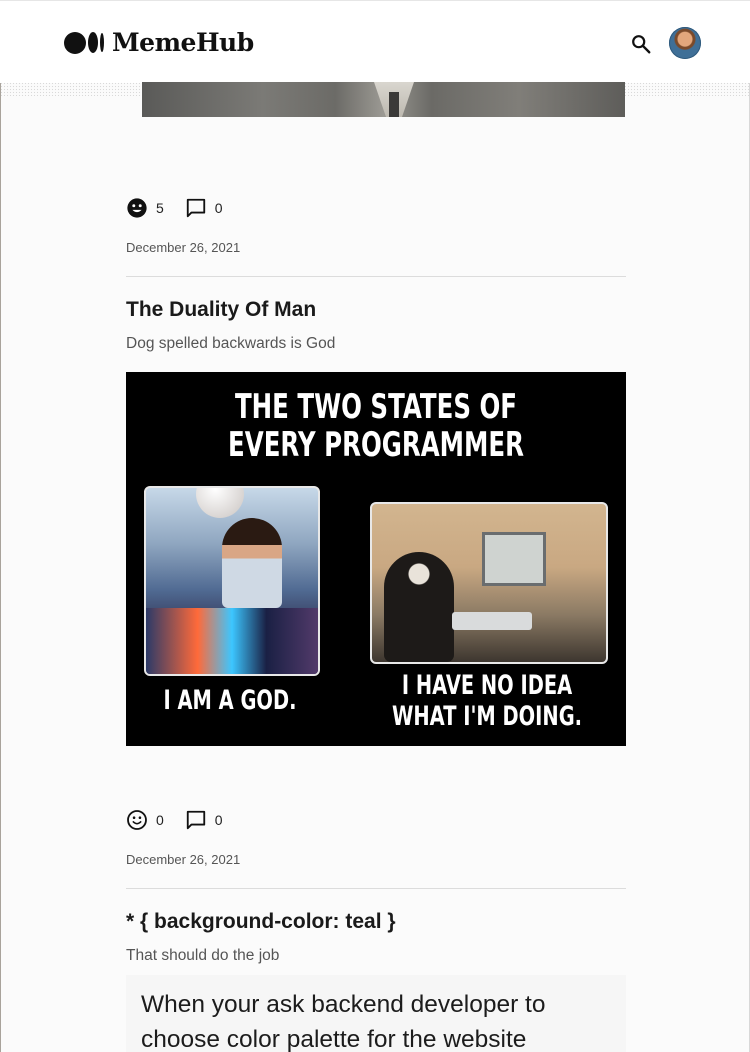 This screenshot has width=750, height=1052. I want to click on meme-headline: THE TWO STATES OF, so click(376, 407).